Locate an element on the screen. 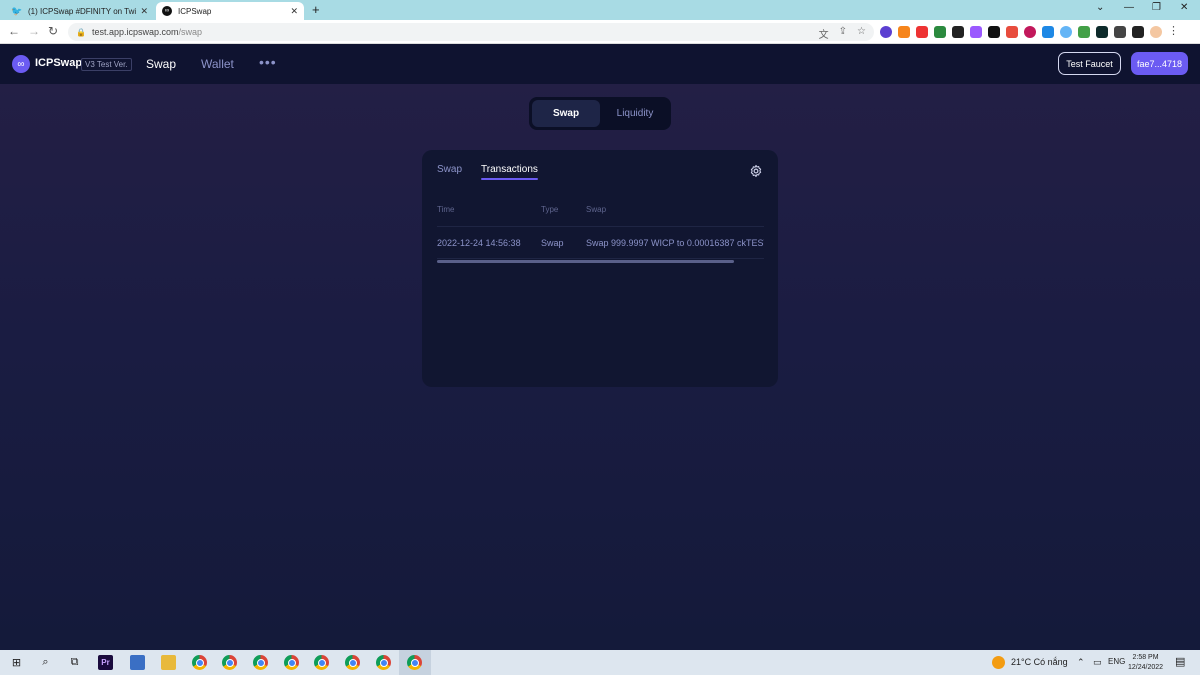 The height and width of the screenshot is (675, 1200). lock-icon: 🔒 is located at coordinates (81, 32).